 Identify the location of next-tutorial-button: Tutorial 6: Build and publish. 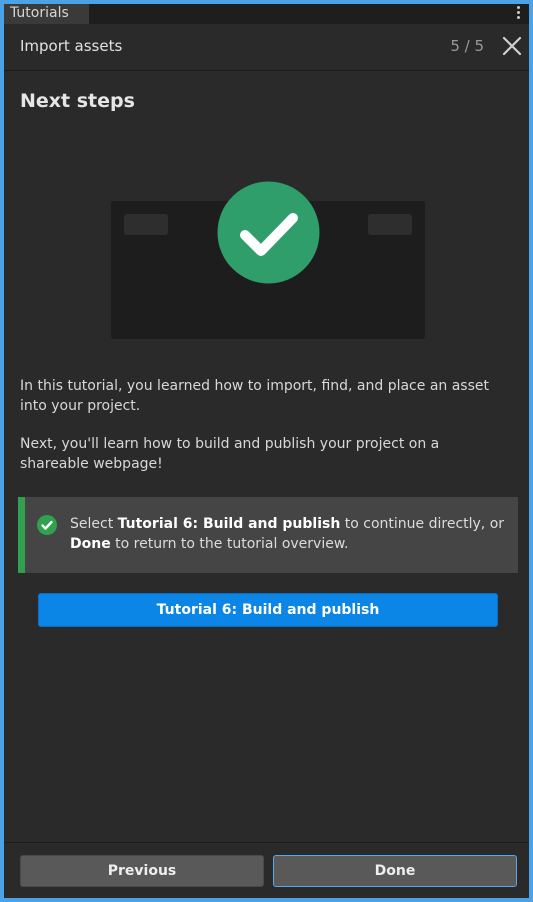
(268, 610).